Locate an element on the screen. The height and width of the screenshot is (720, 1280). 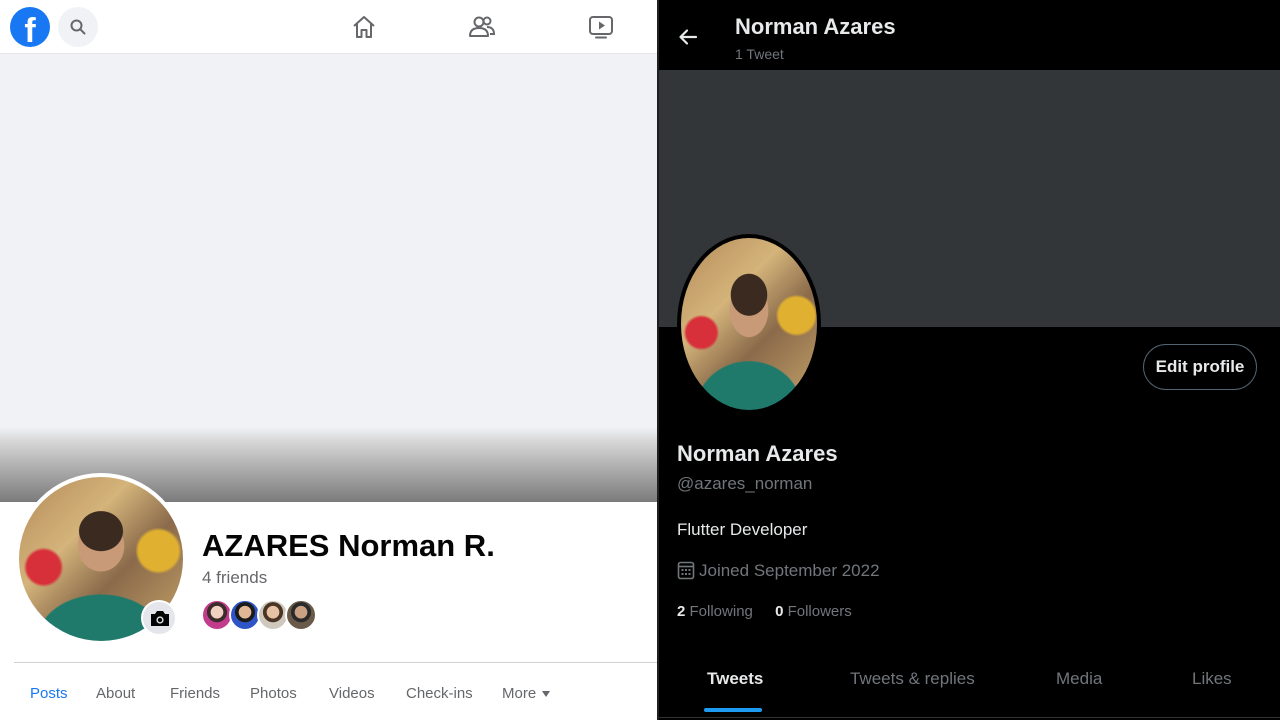
tab-media: Media is located at coordinates (1079, 679).